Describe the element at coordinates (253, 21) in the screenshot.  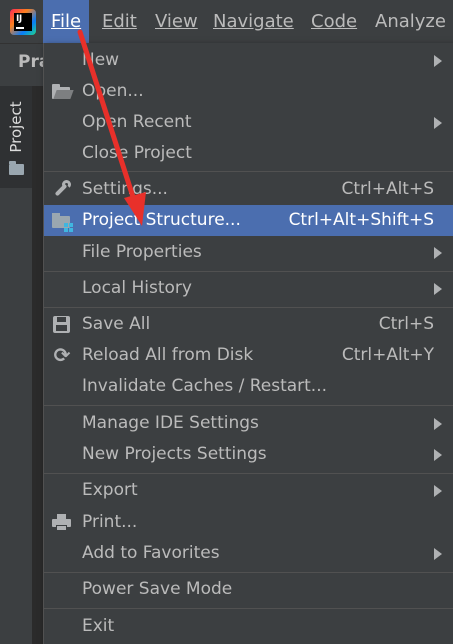
I see `menu-navigate: Navigate` at that location.